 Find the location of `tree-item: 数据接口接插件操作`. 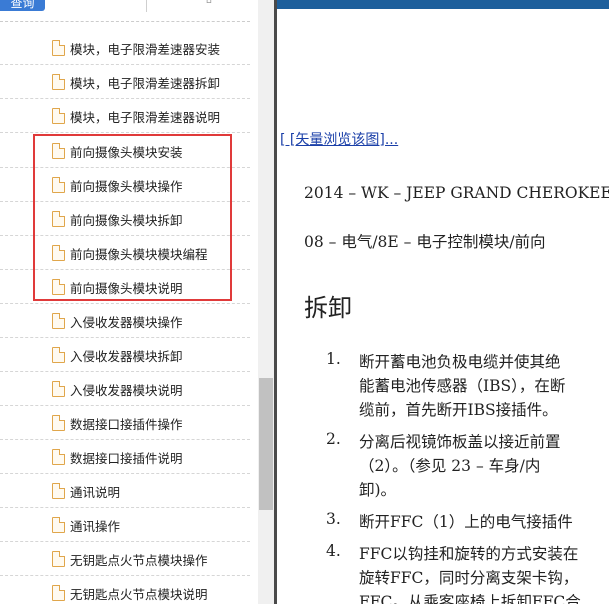

tree-item: 数据接口接插件操作 is located at coordinates (125, 423).